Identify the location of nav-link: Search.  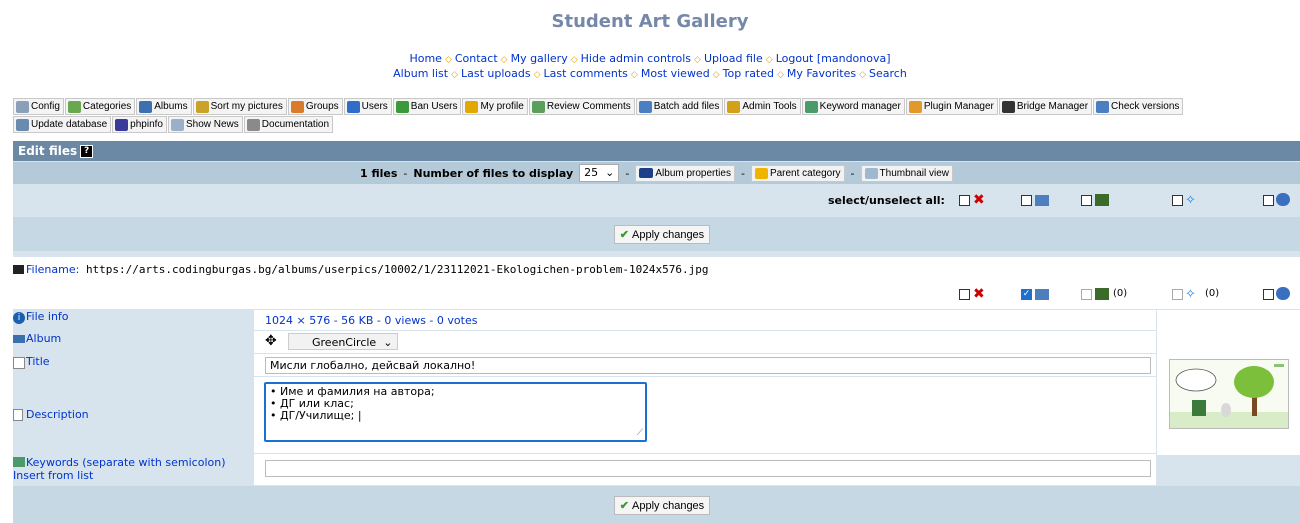
(888, 73).